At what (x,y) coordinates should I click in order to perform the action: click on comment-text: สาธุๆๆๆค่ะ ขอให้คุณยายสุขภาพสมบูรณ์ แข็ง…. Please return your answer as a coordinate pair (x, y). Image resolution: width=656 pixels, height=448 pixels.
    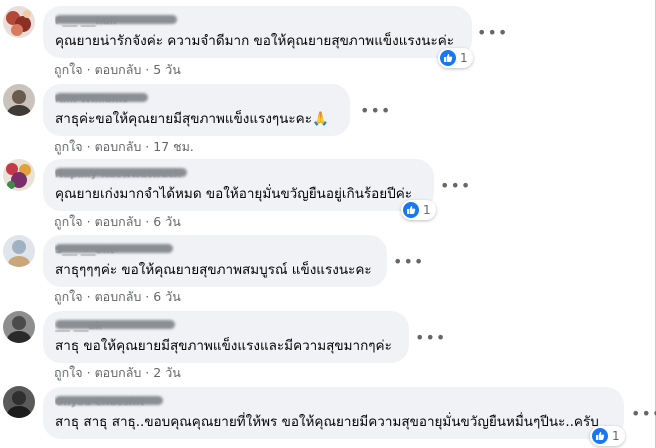
    Looking at the image, I should click on (213, 270).